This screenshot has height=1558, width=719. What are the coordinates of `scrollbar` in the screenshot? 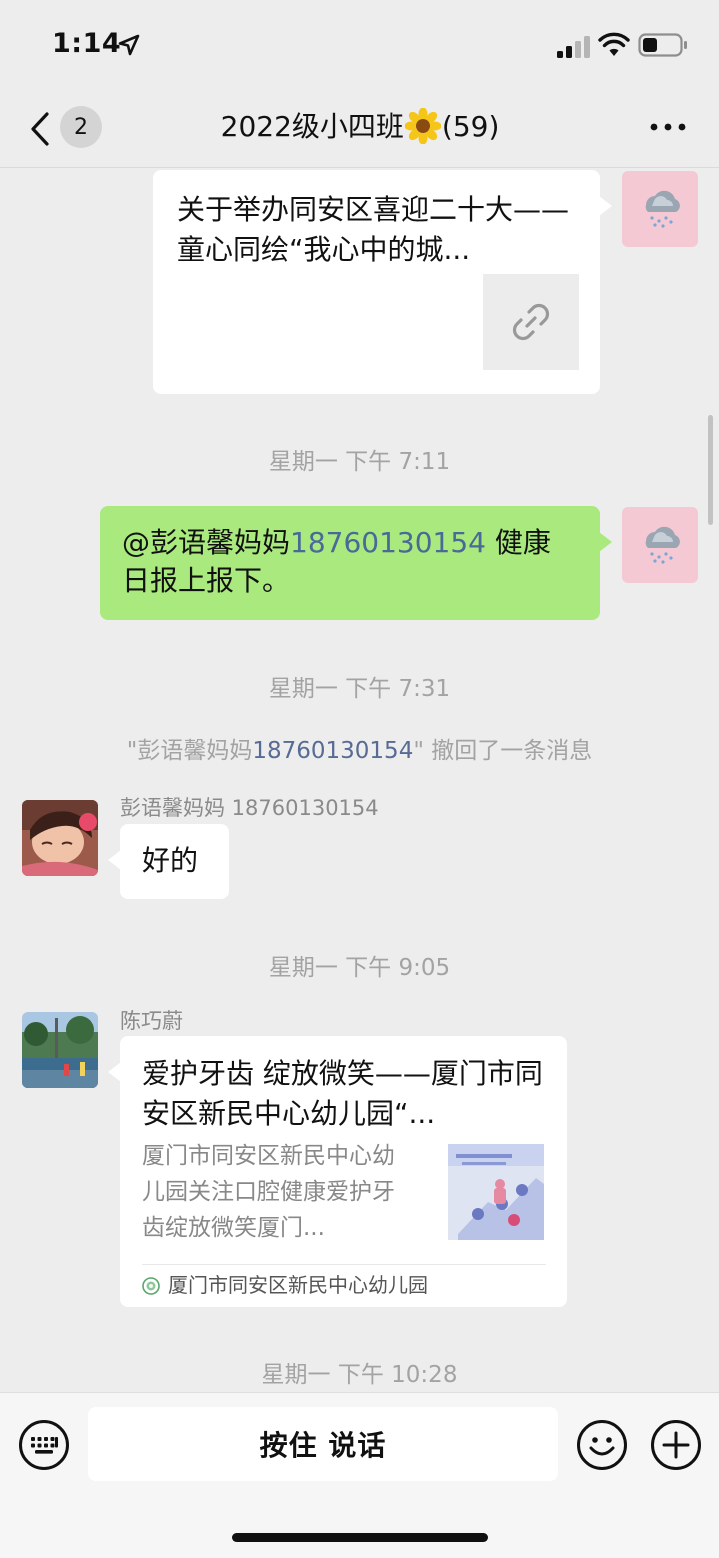 It's located at (710, 470).